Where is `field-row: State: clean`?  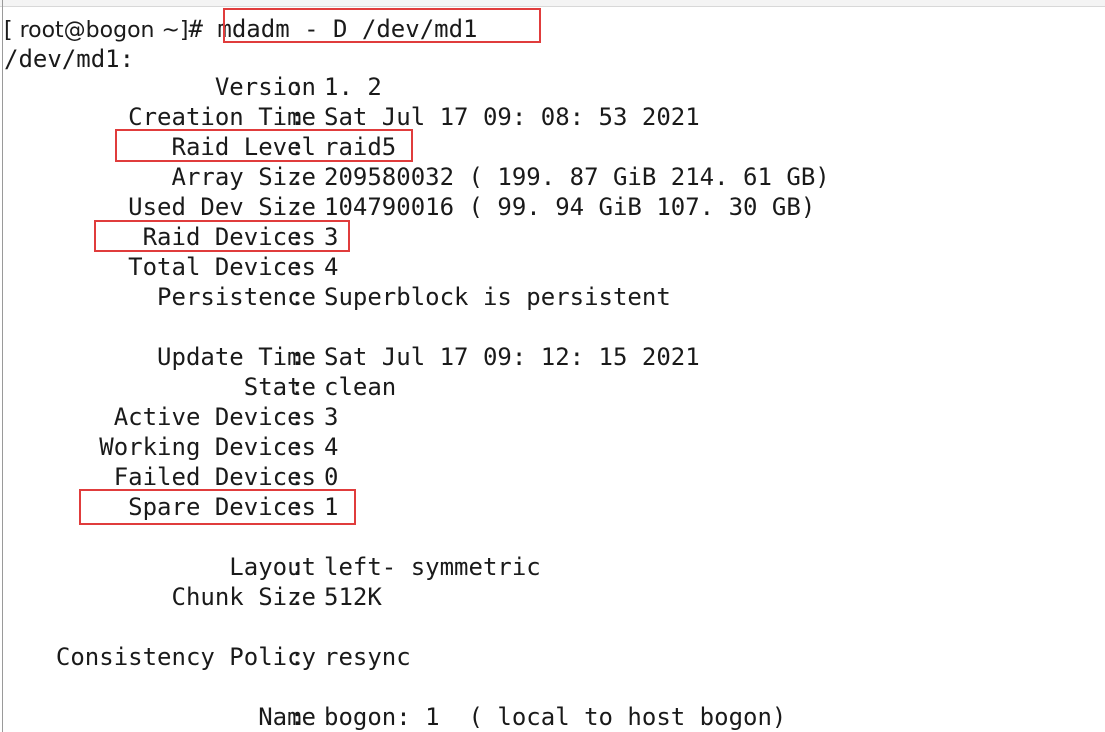
field-row: State: clean is located at coordinates (552, 387).